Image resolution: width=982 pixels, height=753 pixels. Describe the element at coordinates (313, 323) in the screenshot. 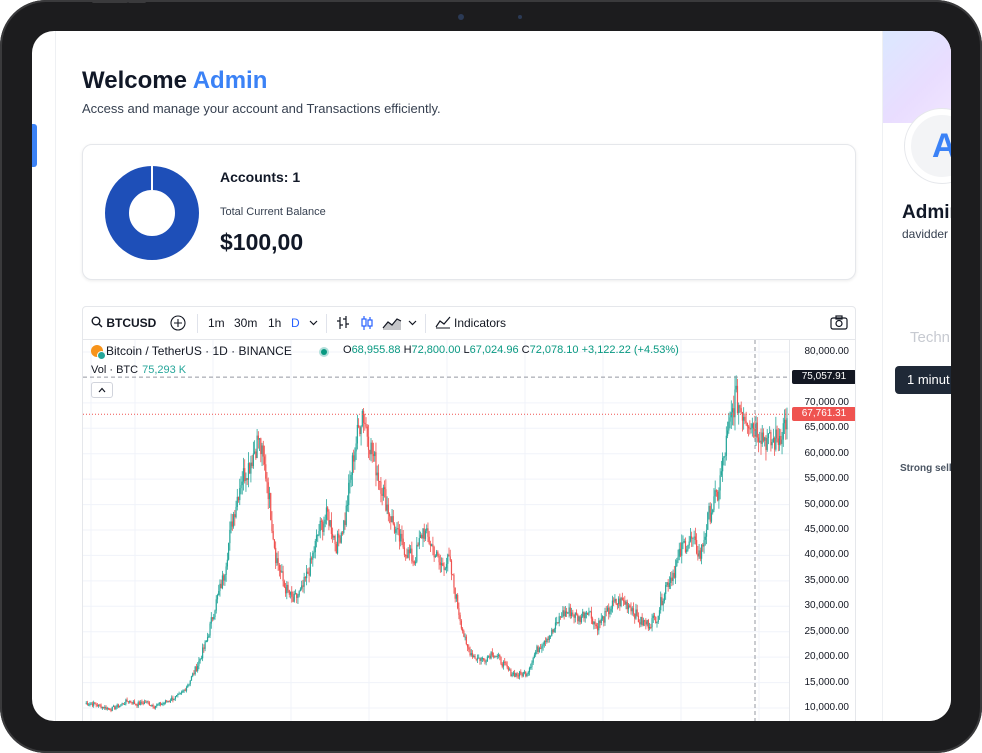

I see `interval-dropdown` at that location.